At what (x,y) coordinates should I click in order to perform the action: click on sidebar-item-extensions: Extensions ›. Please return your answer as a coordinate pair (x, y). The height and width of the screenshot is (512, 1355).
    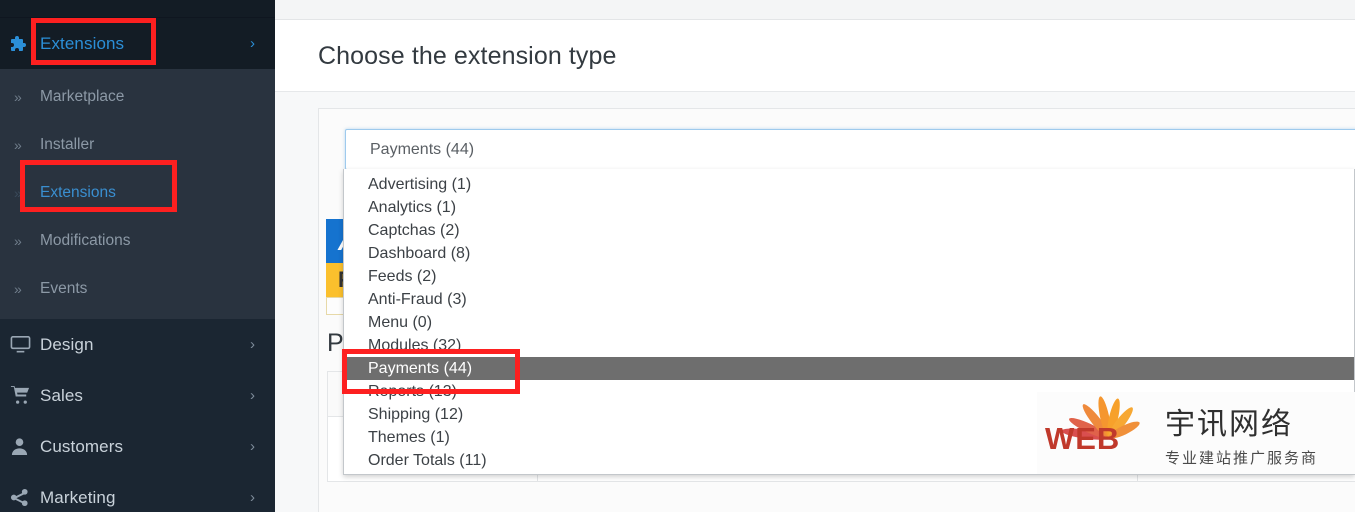
    Looking at the image, I should click on (137, 43).